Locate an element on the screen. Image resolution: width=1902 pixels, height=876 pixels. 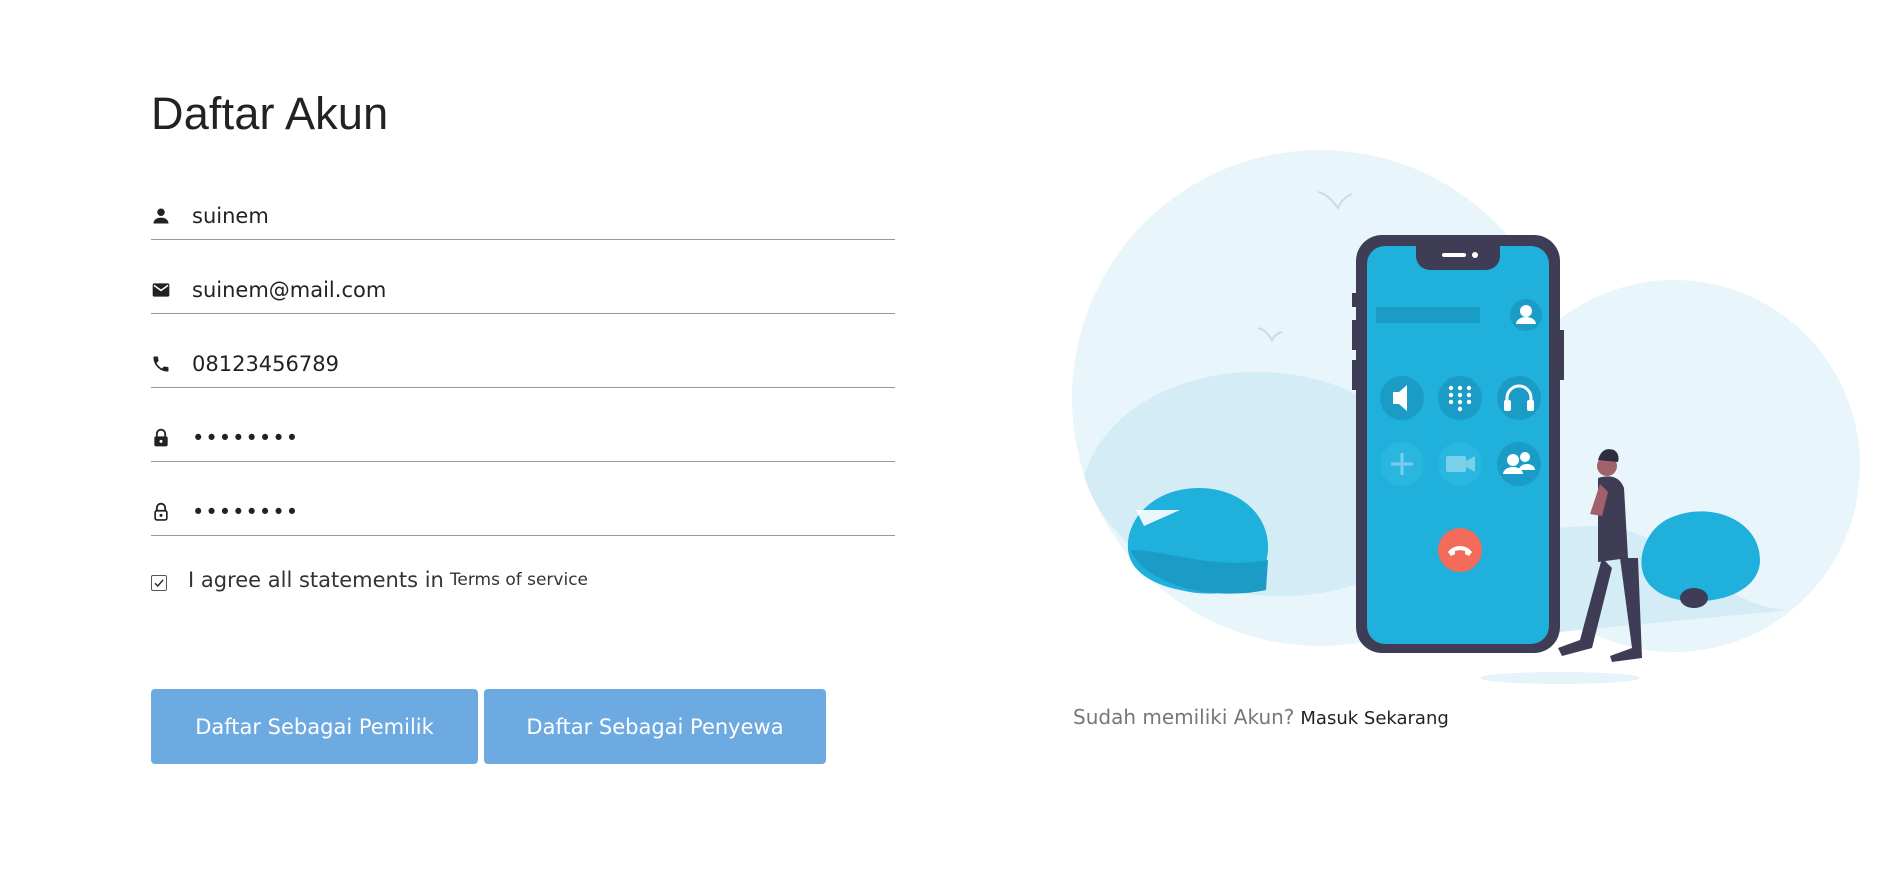
register-renter-button: Daftar Sebagai Penyewa is located at coordinates (655, 726).